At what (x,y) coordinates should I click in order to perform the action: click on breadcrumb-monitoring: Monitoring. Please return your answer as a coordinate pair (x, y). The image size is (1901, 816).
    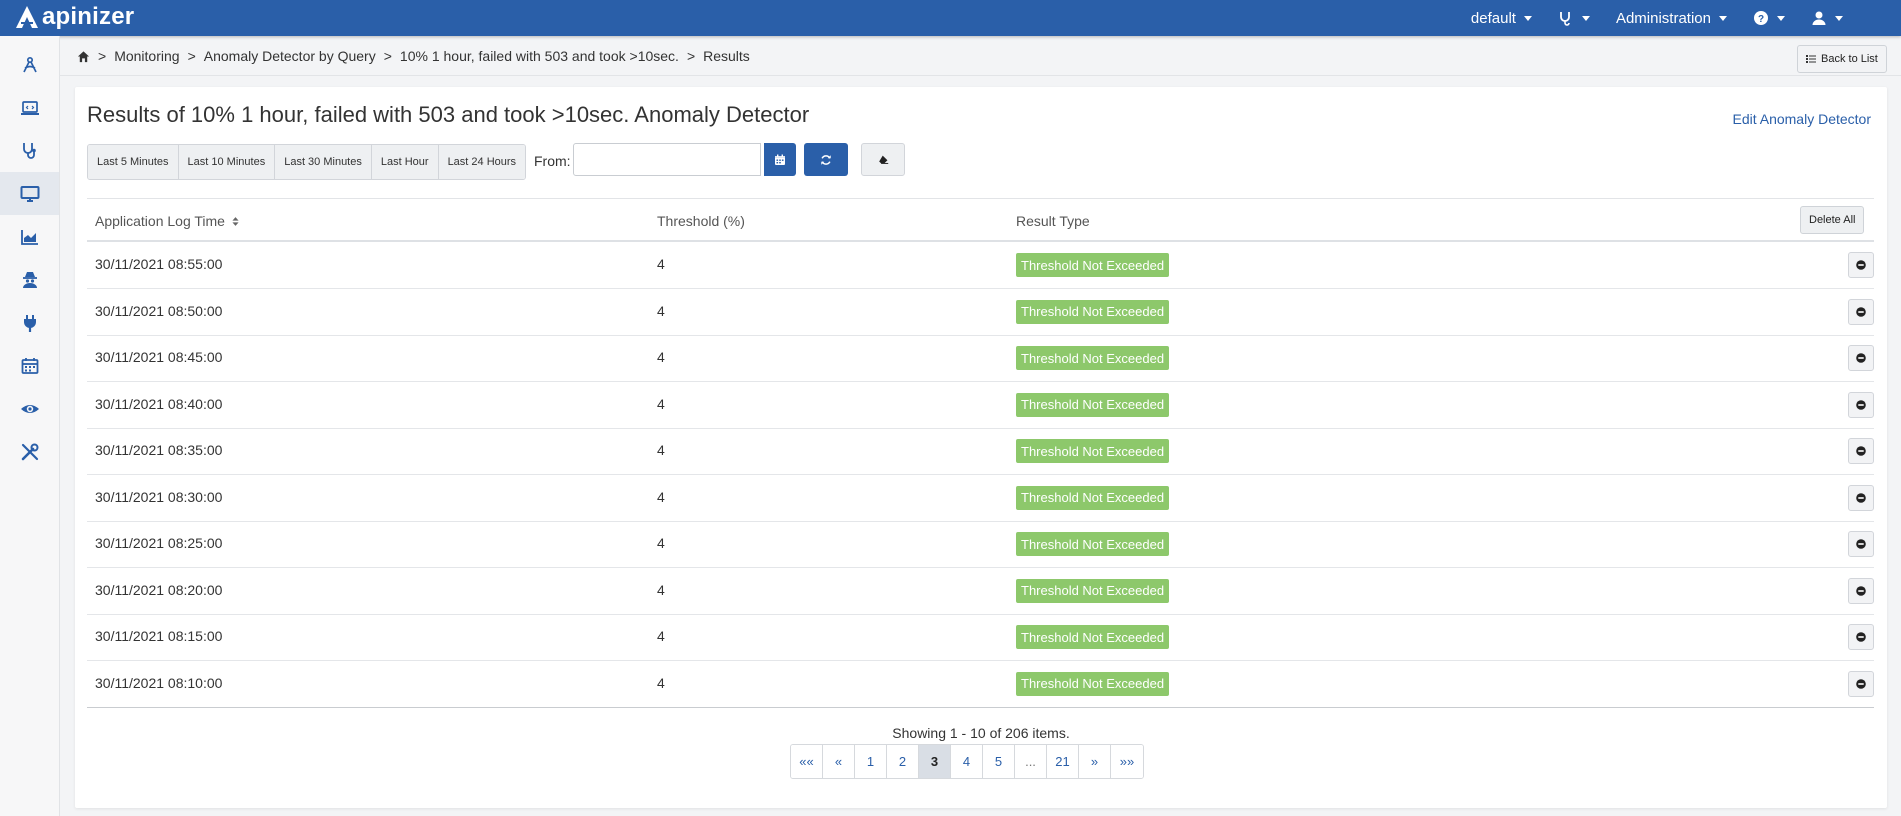
    Looking at the image, I should click on (146, 56).